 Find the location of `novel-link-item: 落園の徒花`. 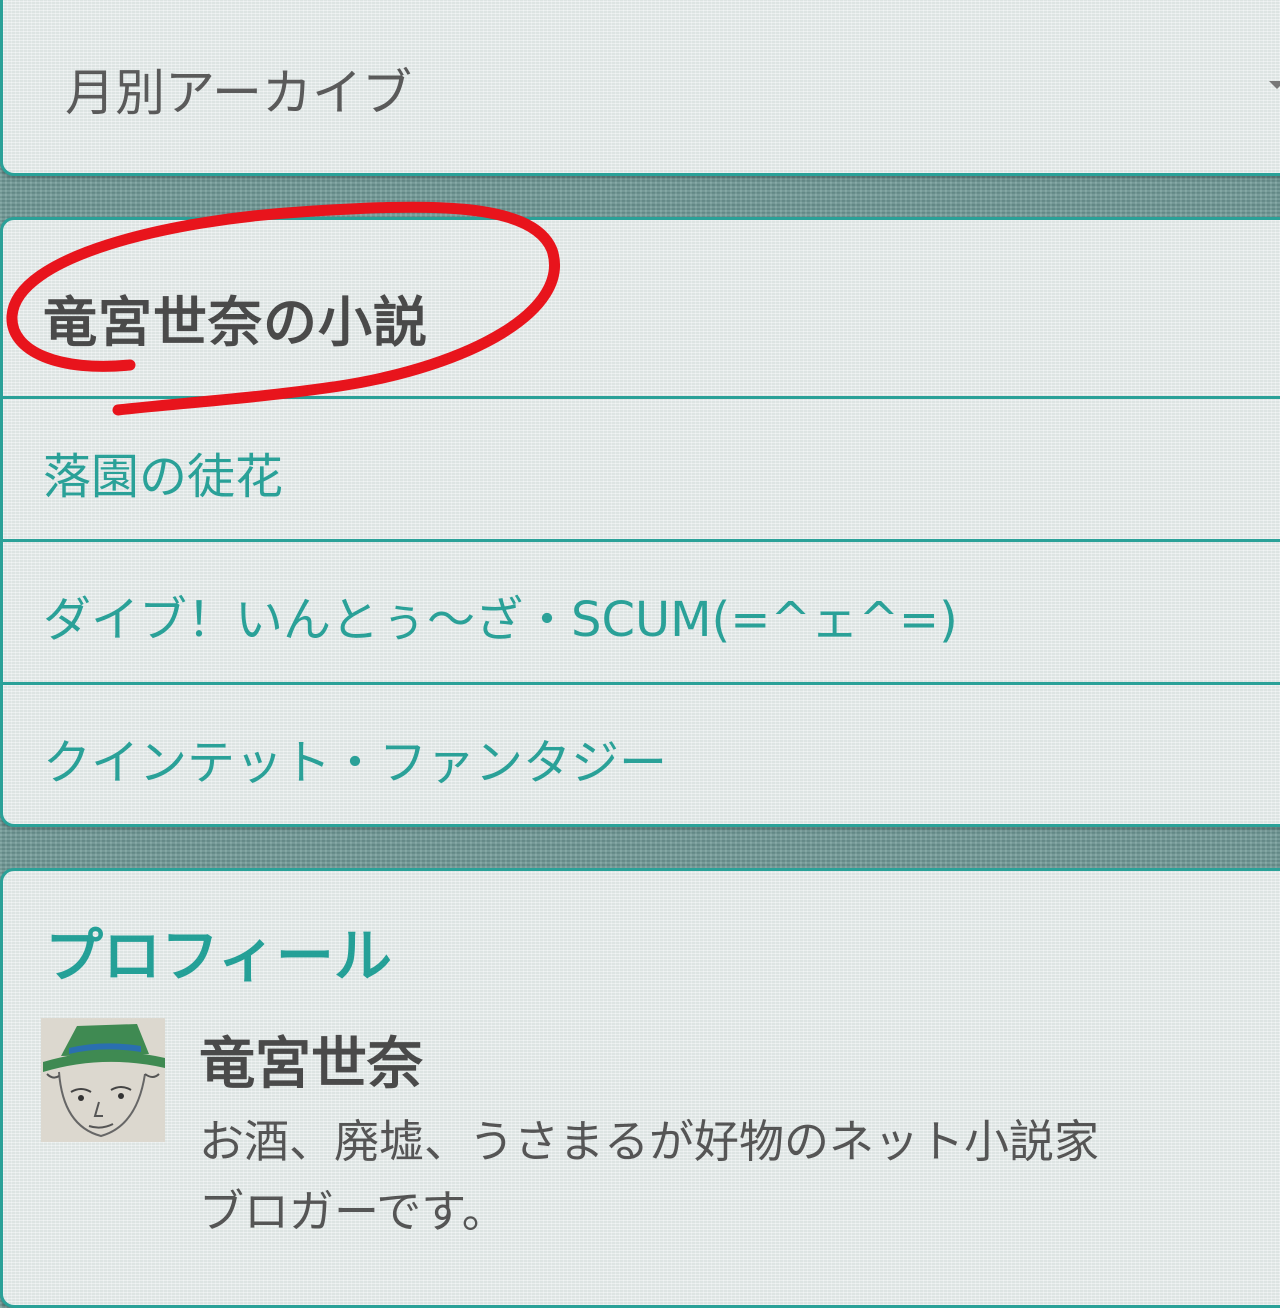

novel-link-item: 落園の徒花 is located at coordinates (640, 467).